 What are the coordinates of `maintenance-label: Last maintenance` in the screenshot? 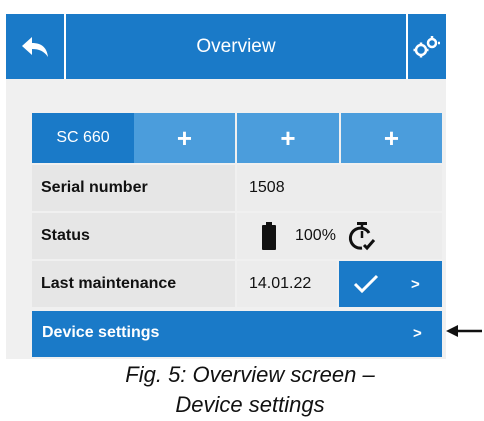 It's located at (133, 284).